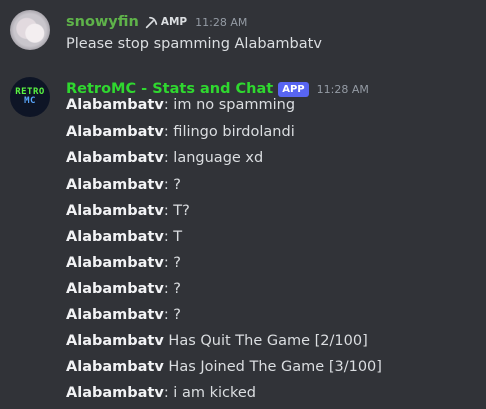  What do you see at coordinates (176, 211) in the screenshot?
I see `chat-text: : T?` at bounding box center [176, 211].